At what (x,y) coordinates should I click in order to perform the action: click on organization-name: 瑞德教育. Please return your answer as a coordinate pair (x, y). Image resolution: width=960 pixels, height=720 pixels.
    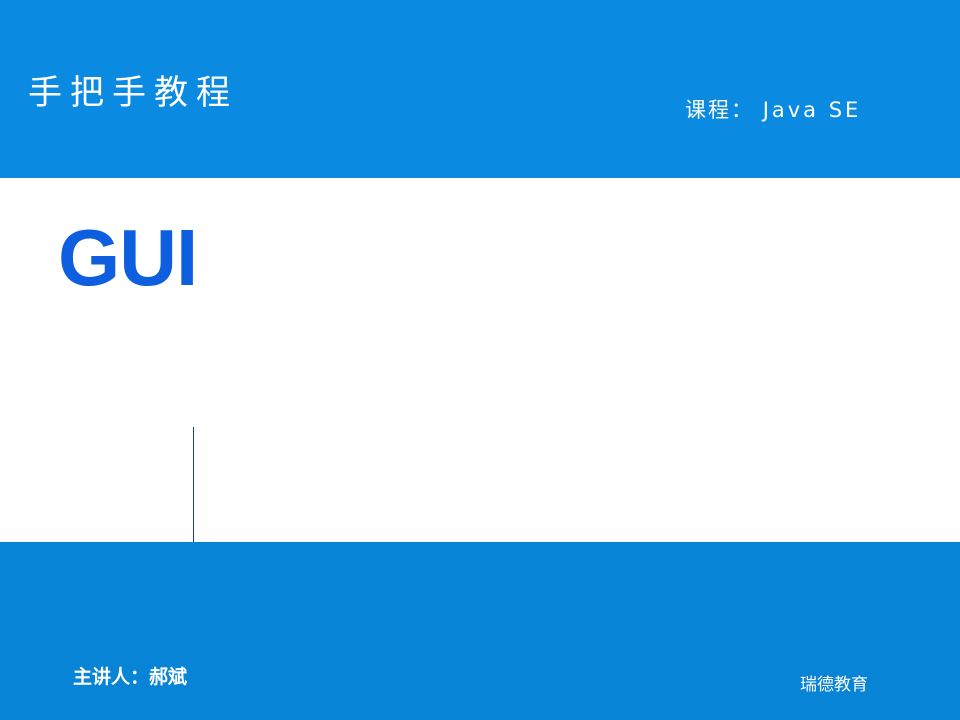
    Looking at the image, I should click on (834, 685).